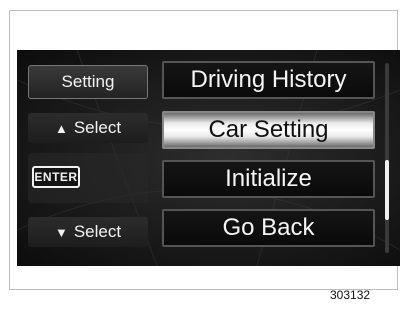  Describe the element at coordinates (97, 127) in the screenshot. I see `select-up-label: Select` at that location.